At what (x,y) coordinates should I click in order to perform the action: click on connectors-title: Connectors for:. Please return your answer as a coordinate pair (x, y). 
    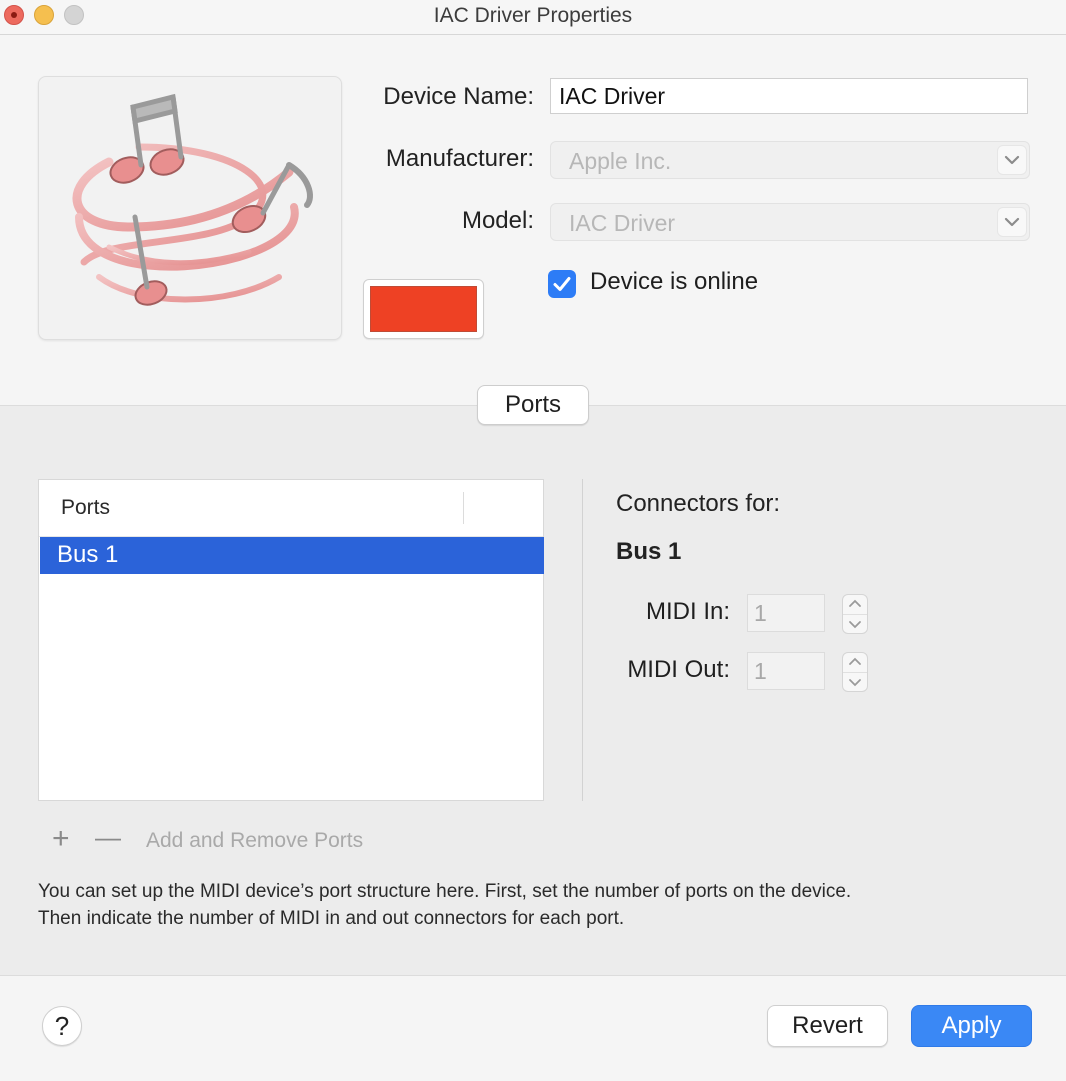
    Looking at the image, I should click on (698, 503).